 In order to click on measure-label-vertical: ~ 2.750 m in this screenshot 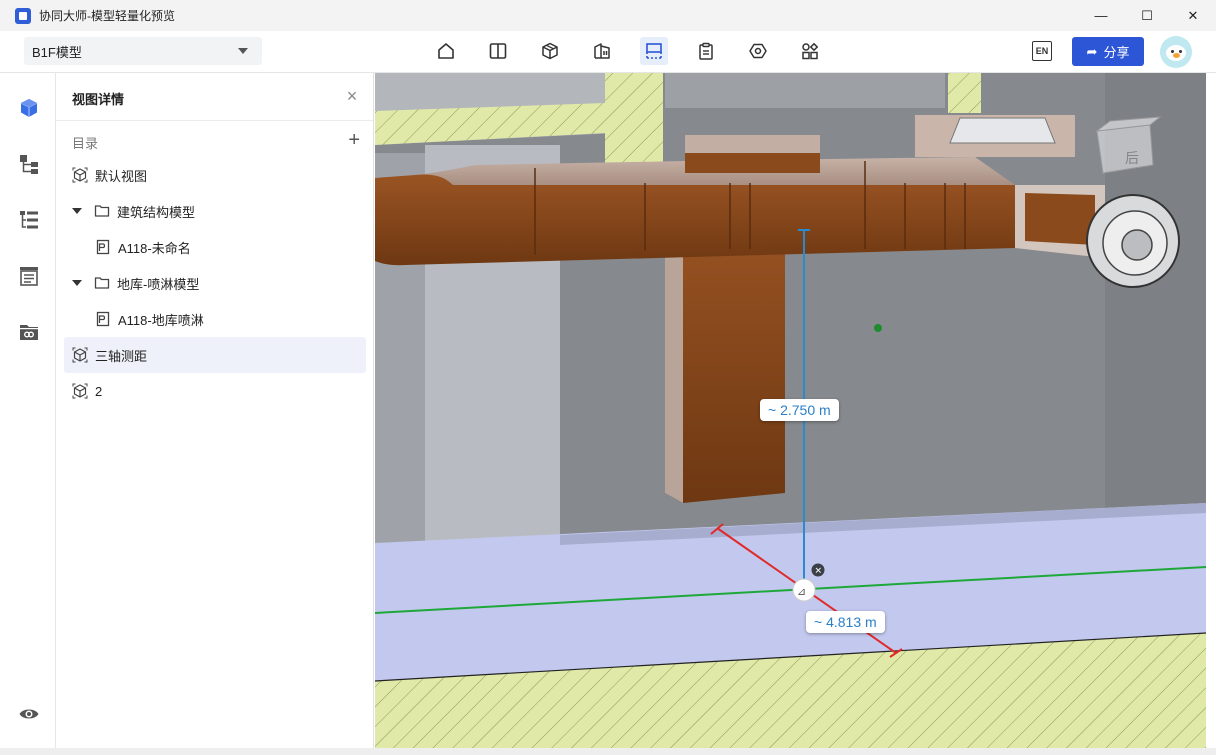, I will do `click(799, 410)`.